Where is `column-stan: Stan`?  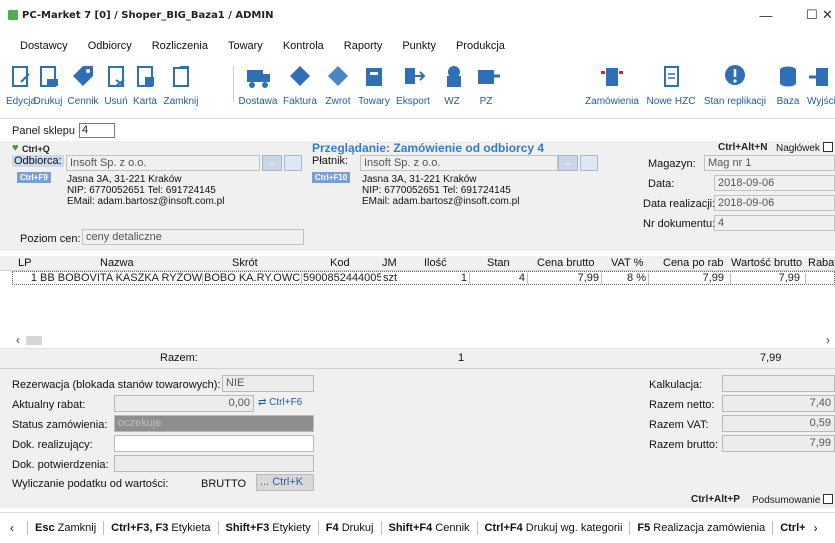
column-stan: Stan is located at coordinates (498, 263).